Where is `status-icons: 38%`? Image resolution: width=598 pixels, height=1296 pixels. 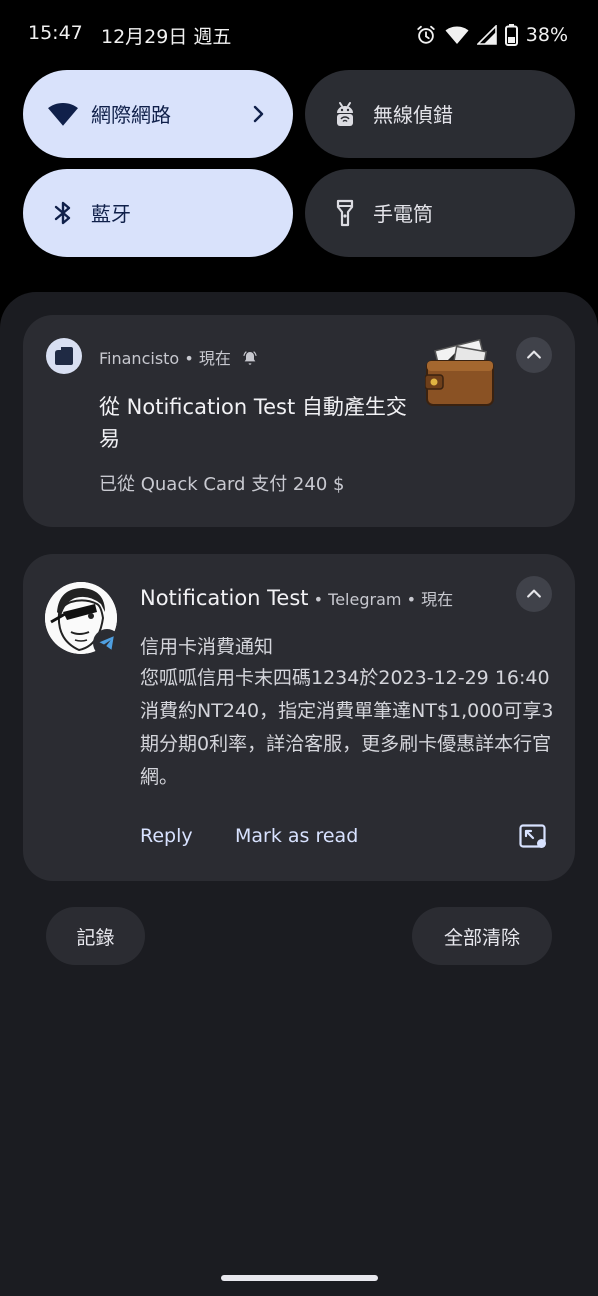
status-icons: 38% is located at coordinates (491, 35).